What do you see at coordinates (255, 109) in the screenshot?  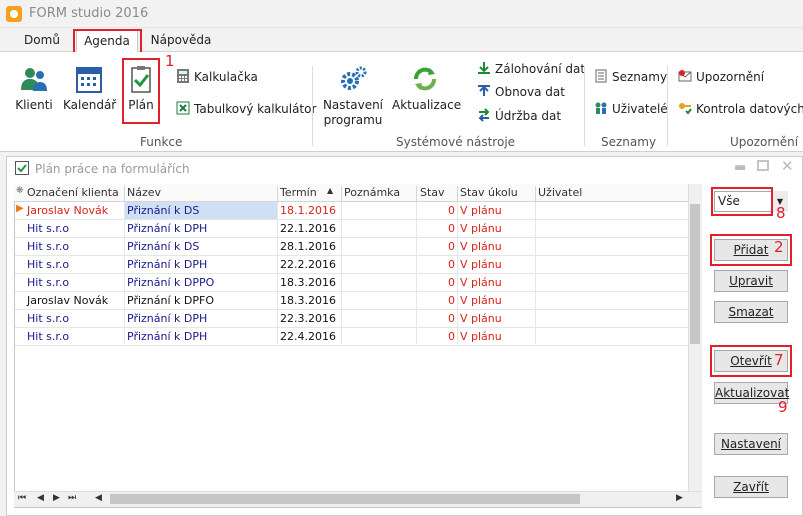 I see `tabulkovy-label: Tabulkový kalkulátor` at bounding box center [255, 109].